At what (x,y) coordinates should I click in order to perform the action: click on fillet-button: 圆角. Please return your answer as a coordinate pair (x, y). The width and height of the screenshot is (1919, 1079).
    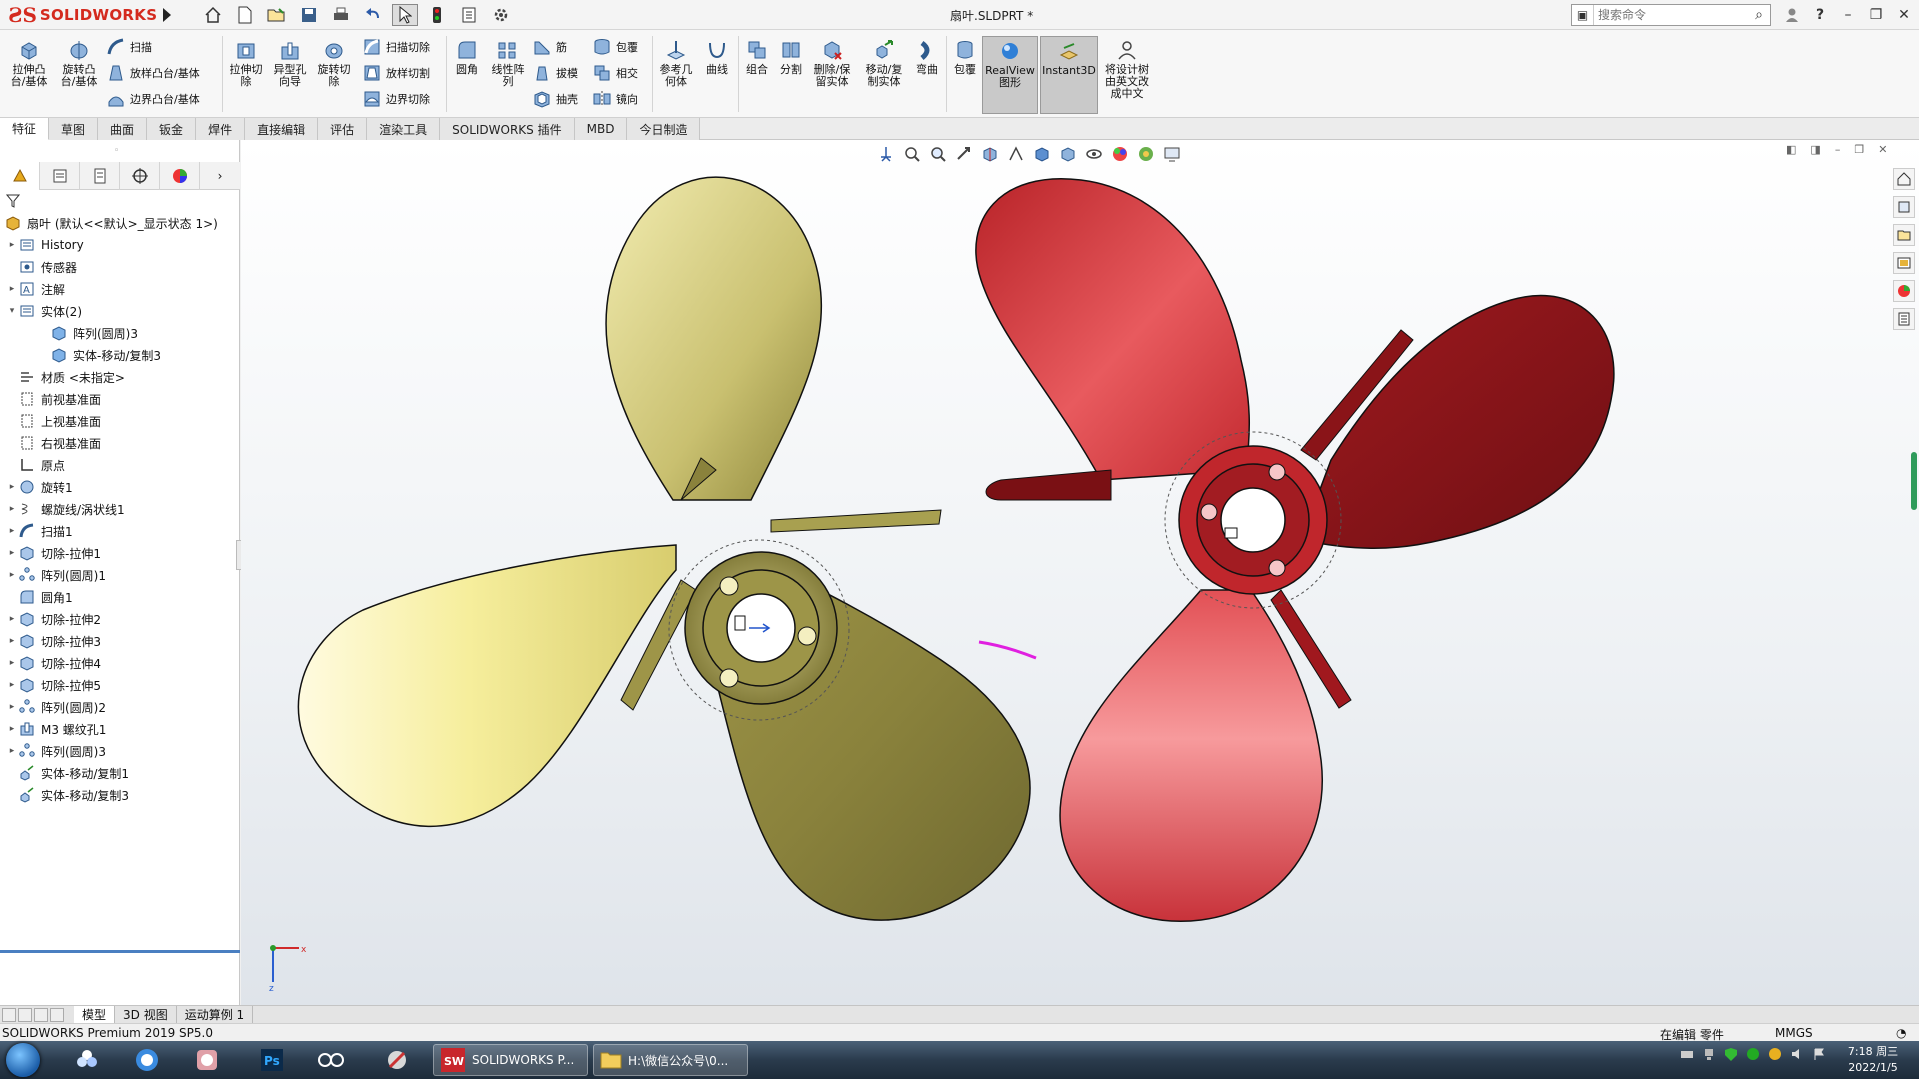
    Looking at the image, I should click on (467, 57).